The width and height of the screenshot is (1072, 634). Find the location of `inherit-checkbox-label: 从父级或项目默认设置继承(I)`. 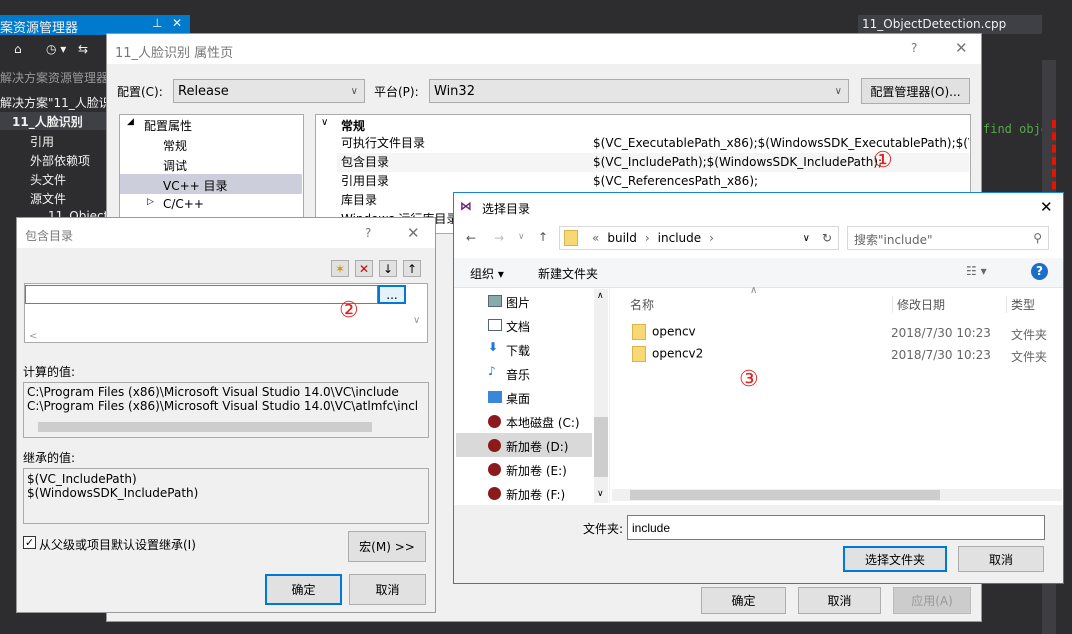

inherit-checkbox-label: 从父级或项目默认设置继承(I) is located at coordinates (117, 544).